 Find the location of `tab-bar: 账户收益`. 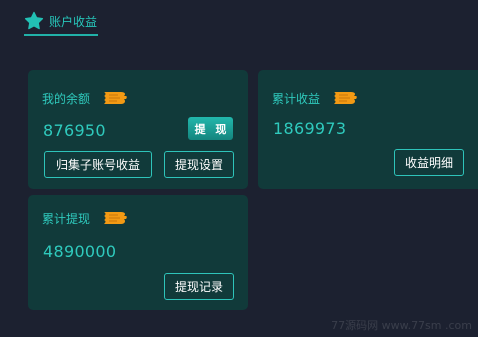

tab-bar: 账户收益 is located at coordinates (61, 22).